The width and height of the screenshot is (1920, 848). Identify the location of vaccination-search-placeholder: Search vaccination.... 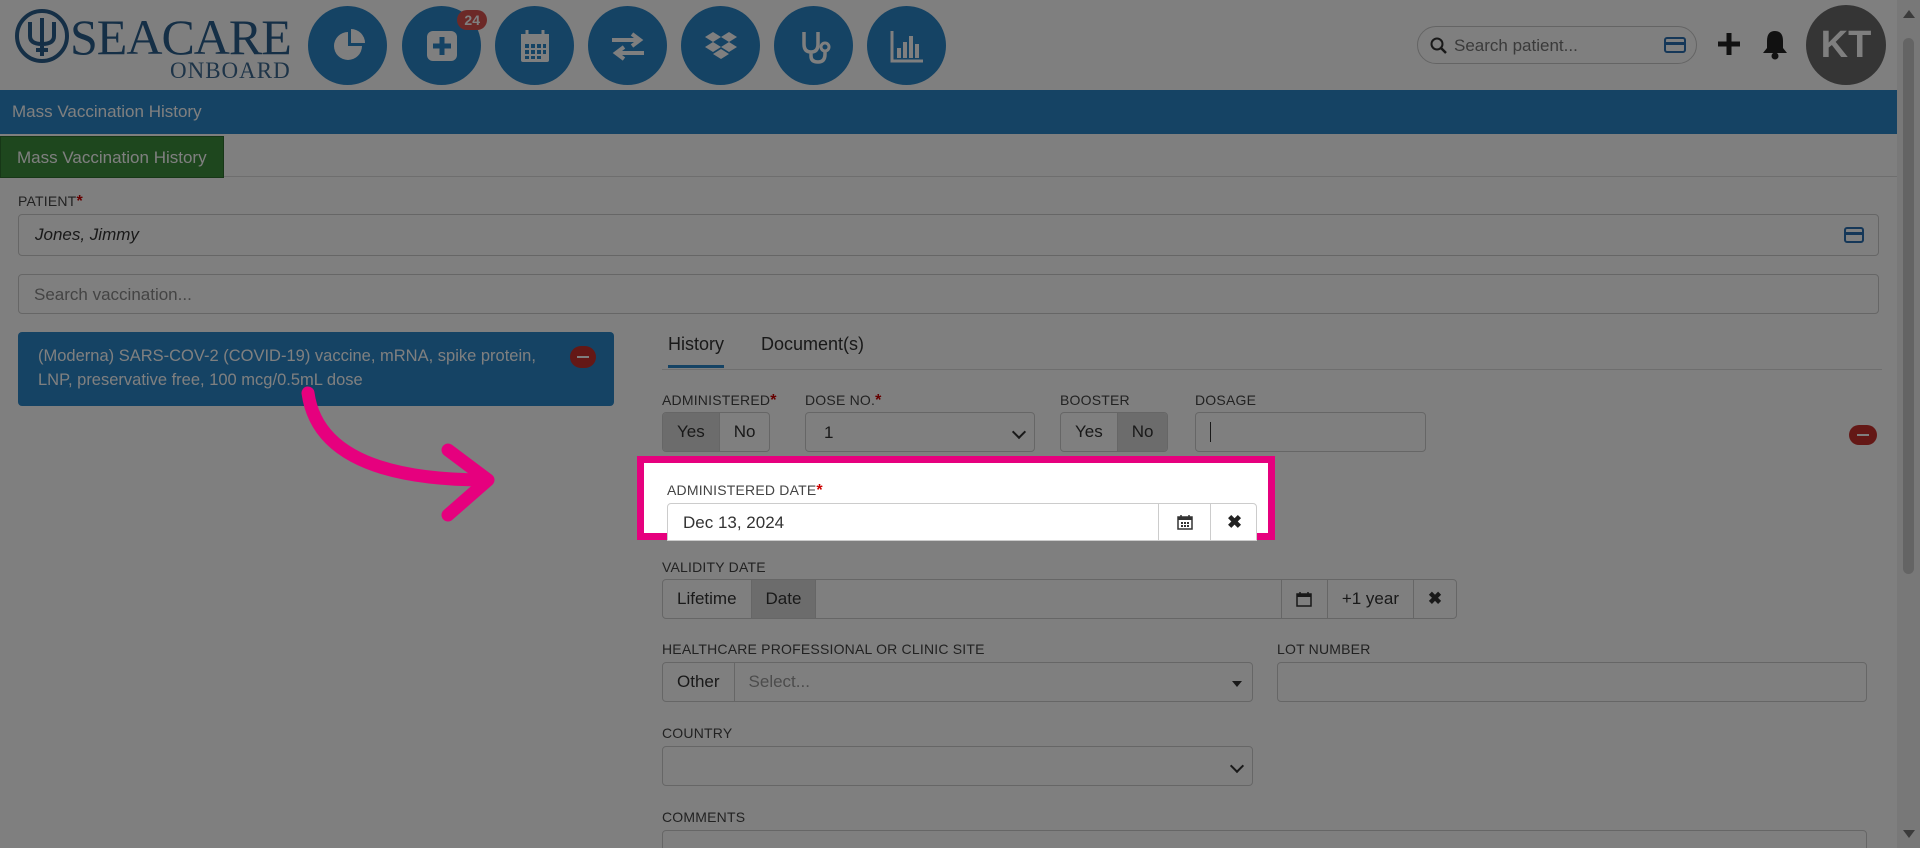
(113, 294).